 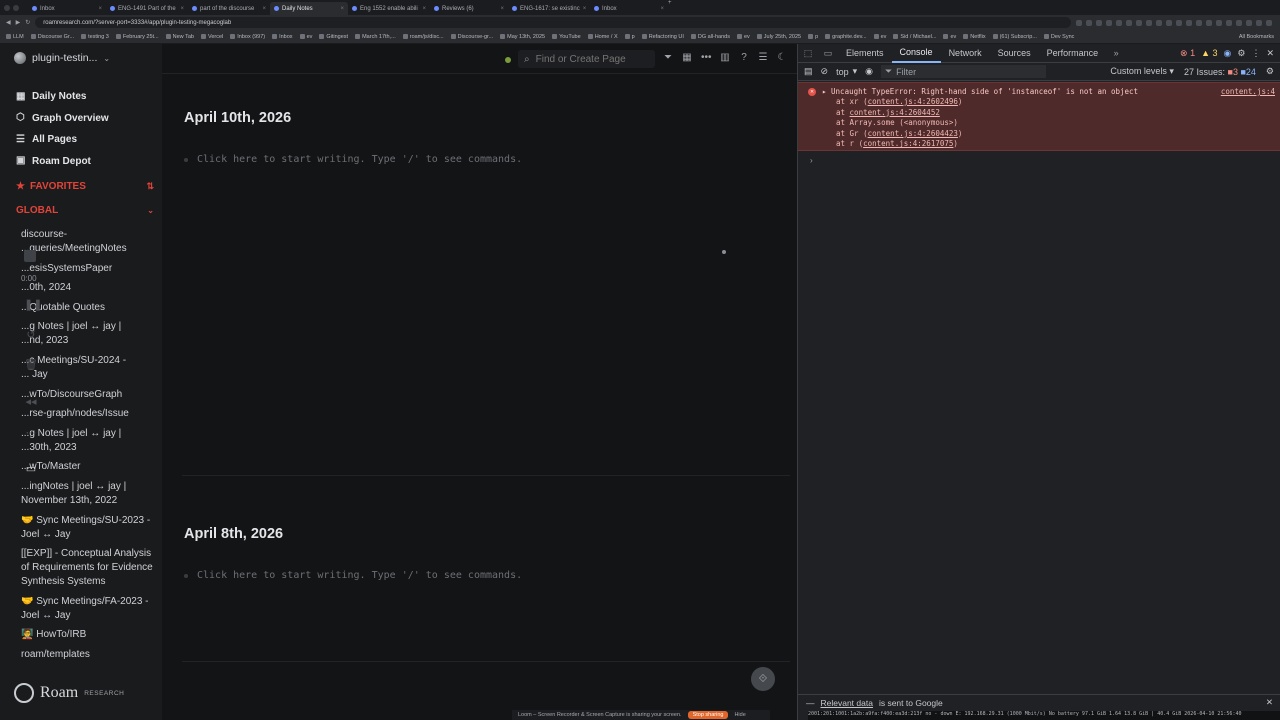 What do you see at coordinates (763, 679) in the screenshot?
I see `floating-action-icon: ⟐` at bounding box center [763, 679].